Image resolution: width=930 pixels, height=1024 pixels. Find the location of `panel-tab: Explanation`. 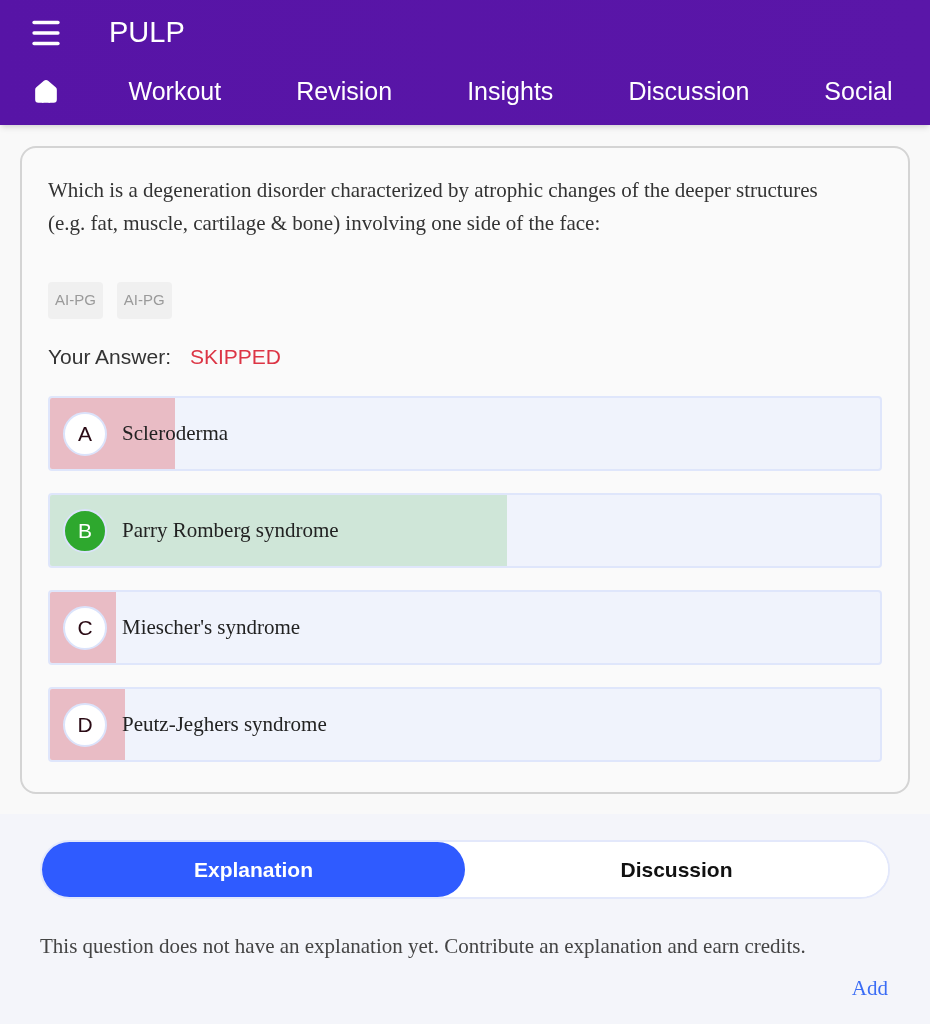

panel-tab: Explanation is located at coordinates (253, 869).